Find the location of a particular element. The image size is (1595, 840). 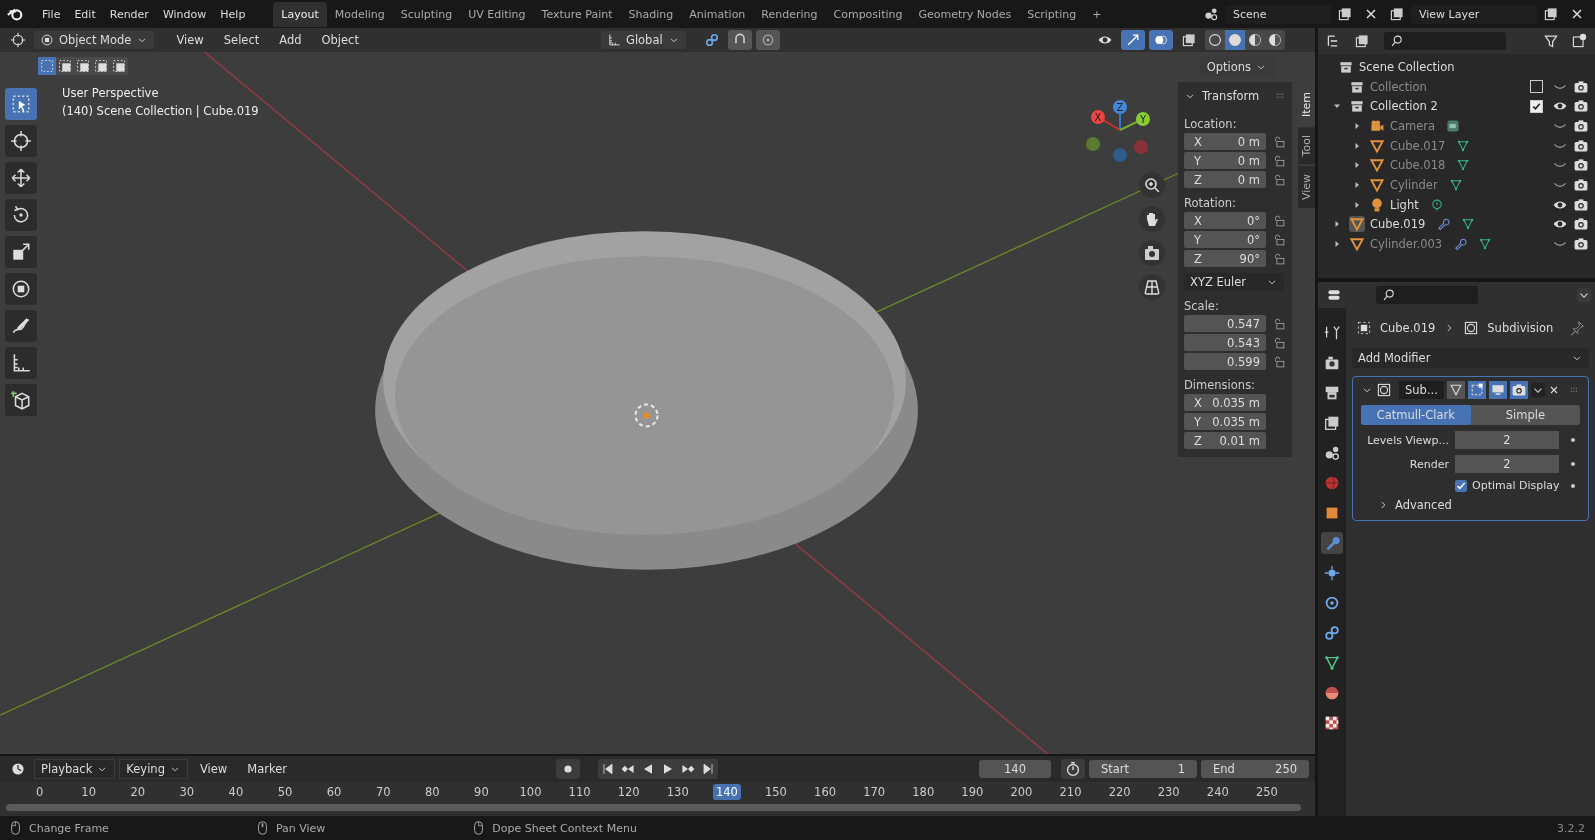

outliner-item: Cube.019 is located at coordinates (1398, 224).